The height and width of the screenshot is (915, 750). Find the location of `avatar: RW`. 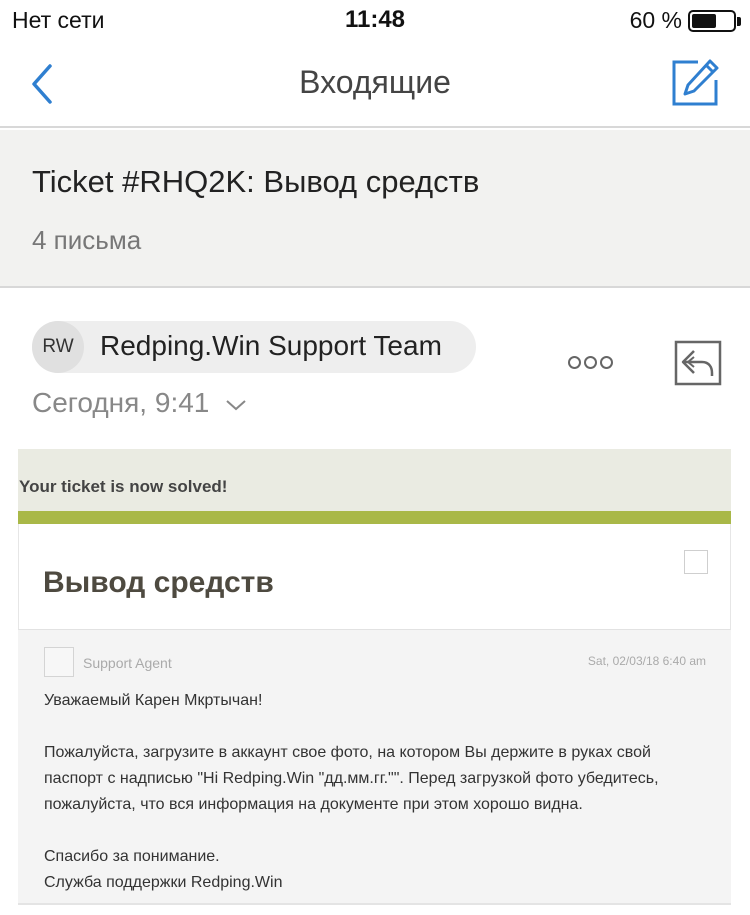

avatar: RW is located at coordinates (58, 347).